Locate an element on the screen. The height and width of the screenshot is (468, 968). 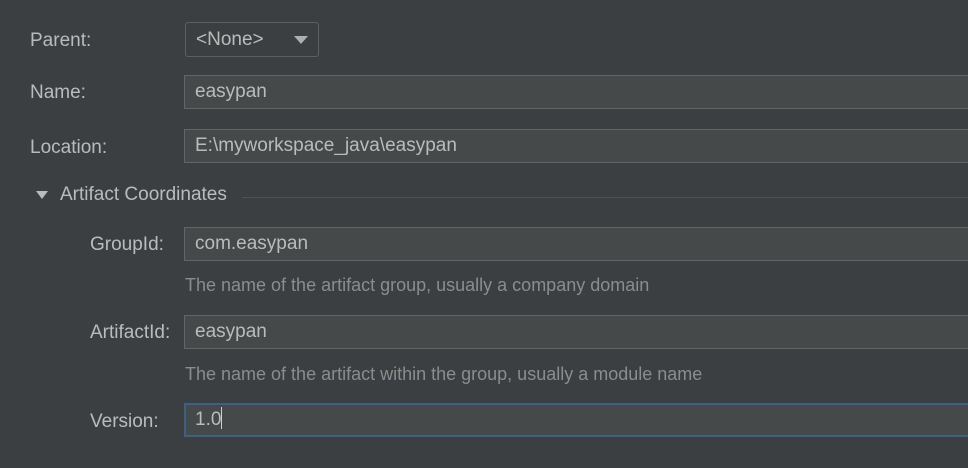
location-field: E:\myworkspace_java\easypan is located at coordinates (576, 146).